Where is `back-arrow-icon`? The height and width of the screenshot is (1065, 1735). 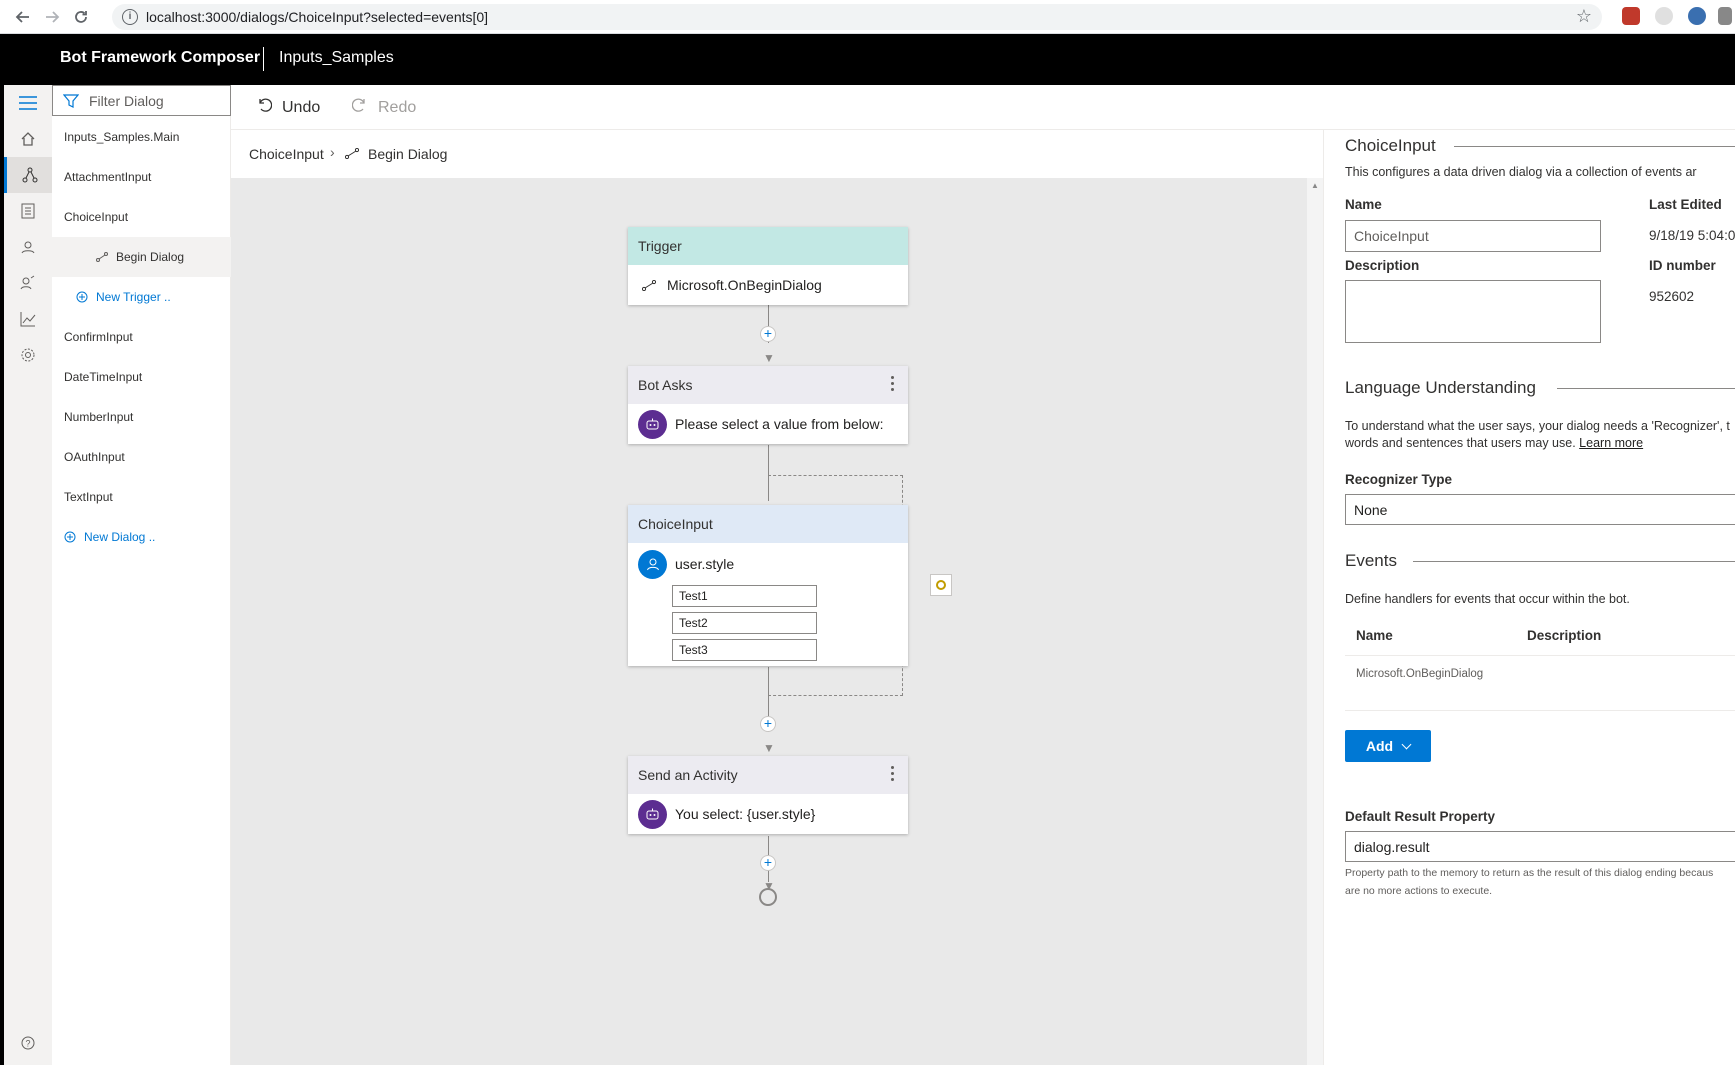 back-arrow-icon is located at coordinates (23, 17).